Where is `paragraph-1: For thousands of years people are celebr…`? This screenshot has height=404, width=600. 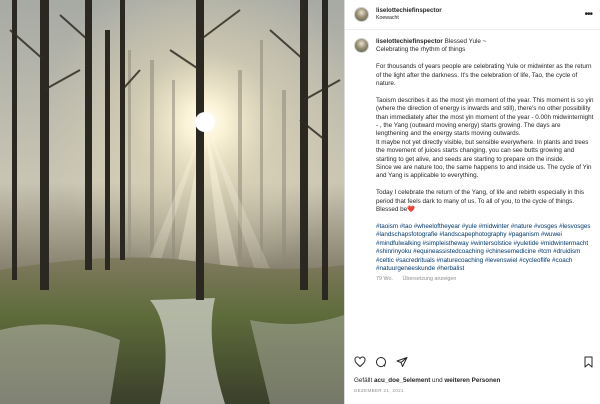
paragraph-1: For thousands of years people are celebr… is located at coordinates (484, 75).